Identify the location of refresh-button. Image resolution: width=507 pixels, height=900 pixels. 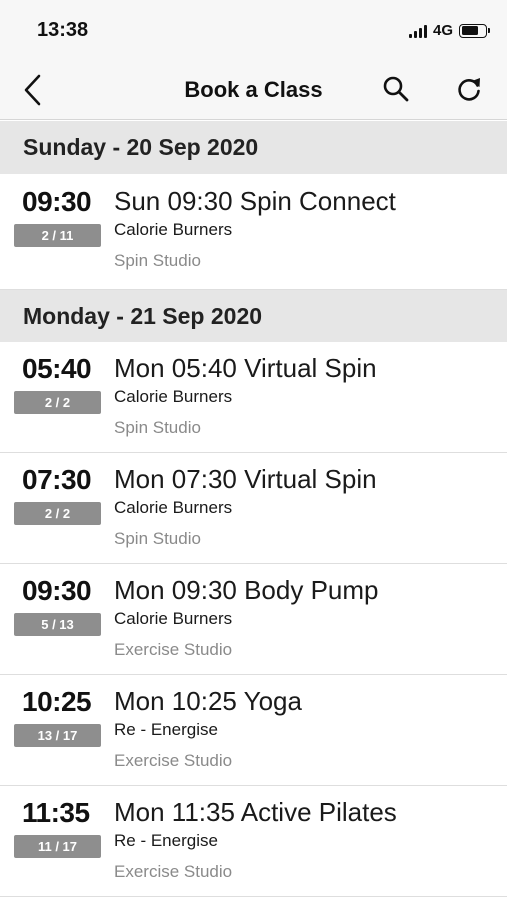
(469, 89).